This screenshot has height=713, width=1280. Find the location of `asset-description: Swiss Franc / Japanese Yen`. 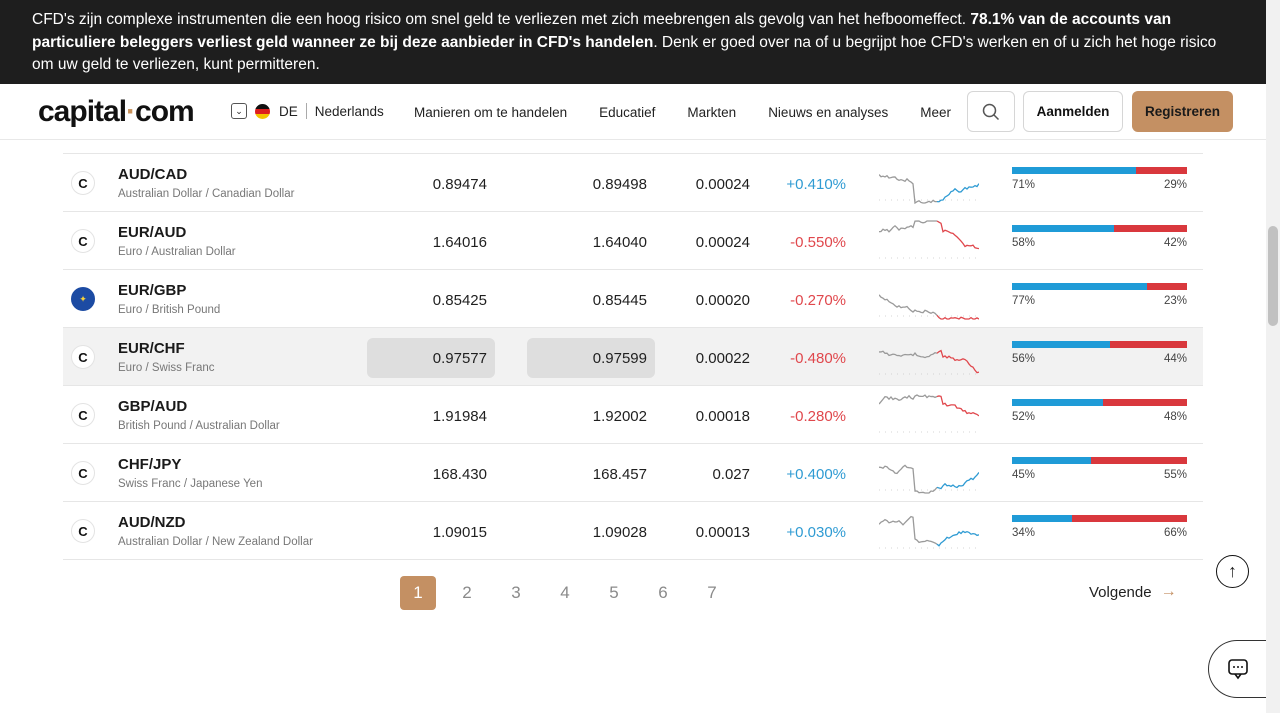

asset-description: Swiss Franc / Japanese Yen is located at coordinates (190, 484).